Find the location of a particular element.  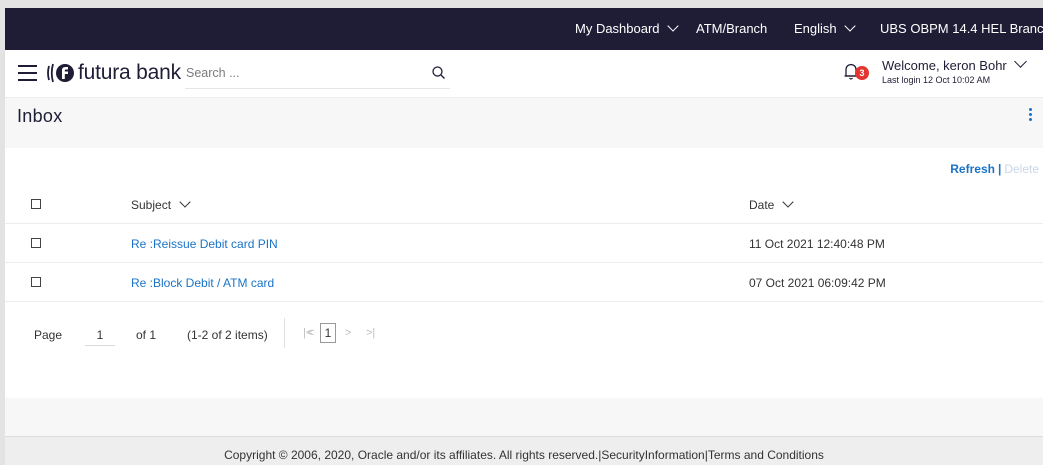

page-count-label: of 1 is located at coordinates (146, 335).